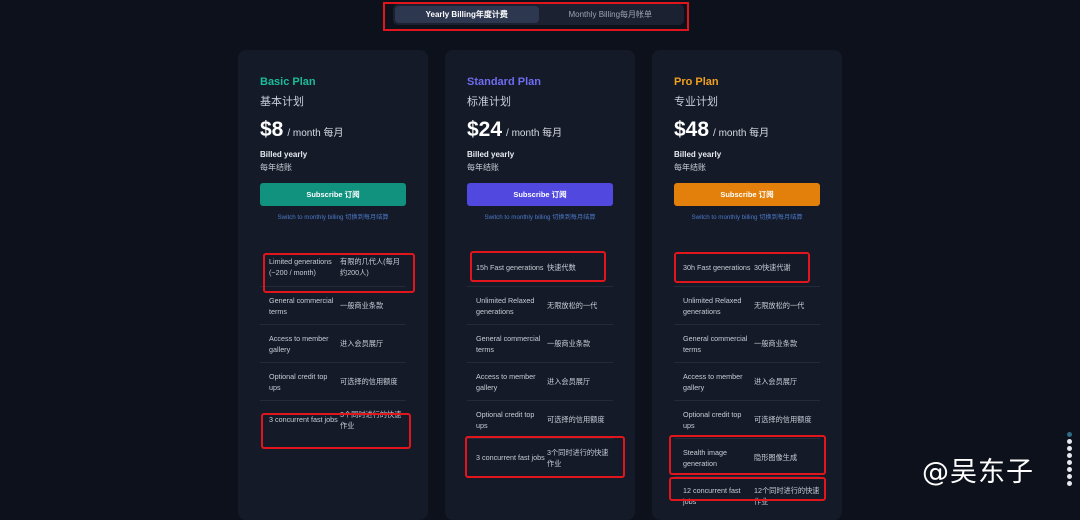  I want to click on plan-name-cn: 基本计划, so click(282, 102).